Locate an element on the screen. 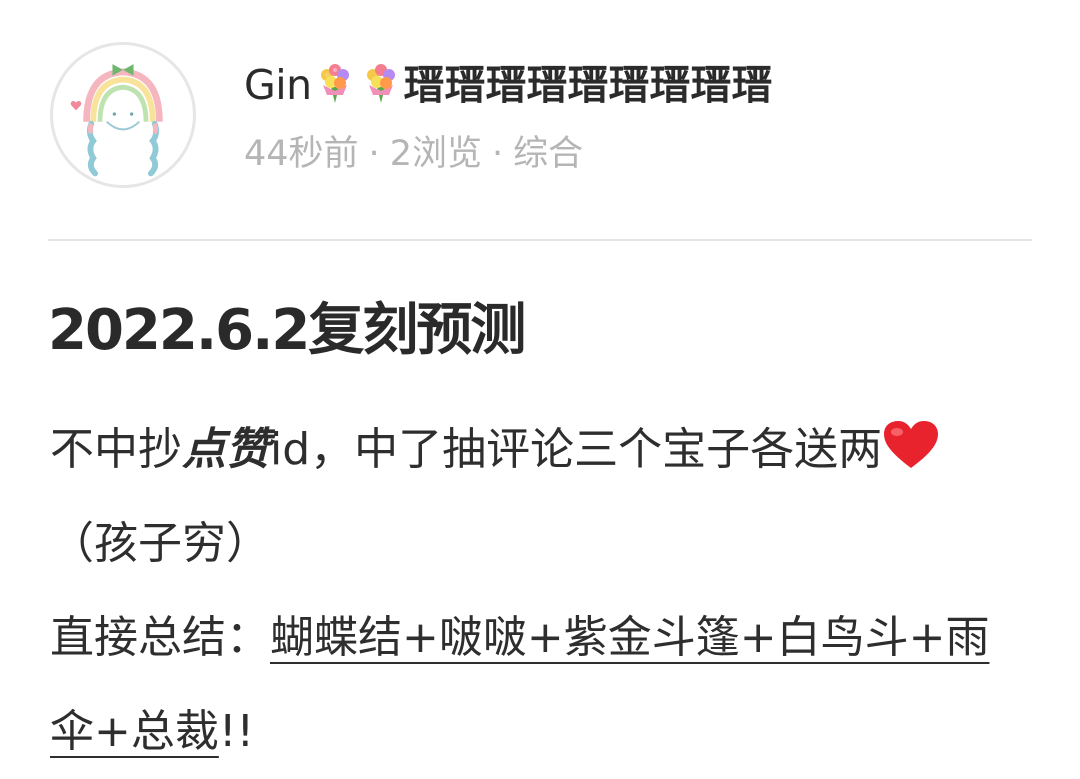  summary-link: 蝴蝶结+啵啵+紫金斗篷+白鸟斗+雨 is located at coordinates (629, 637).